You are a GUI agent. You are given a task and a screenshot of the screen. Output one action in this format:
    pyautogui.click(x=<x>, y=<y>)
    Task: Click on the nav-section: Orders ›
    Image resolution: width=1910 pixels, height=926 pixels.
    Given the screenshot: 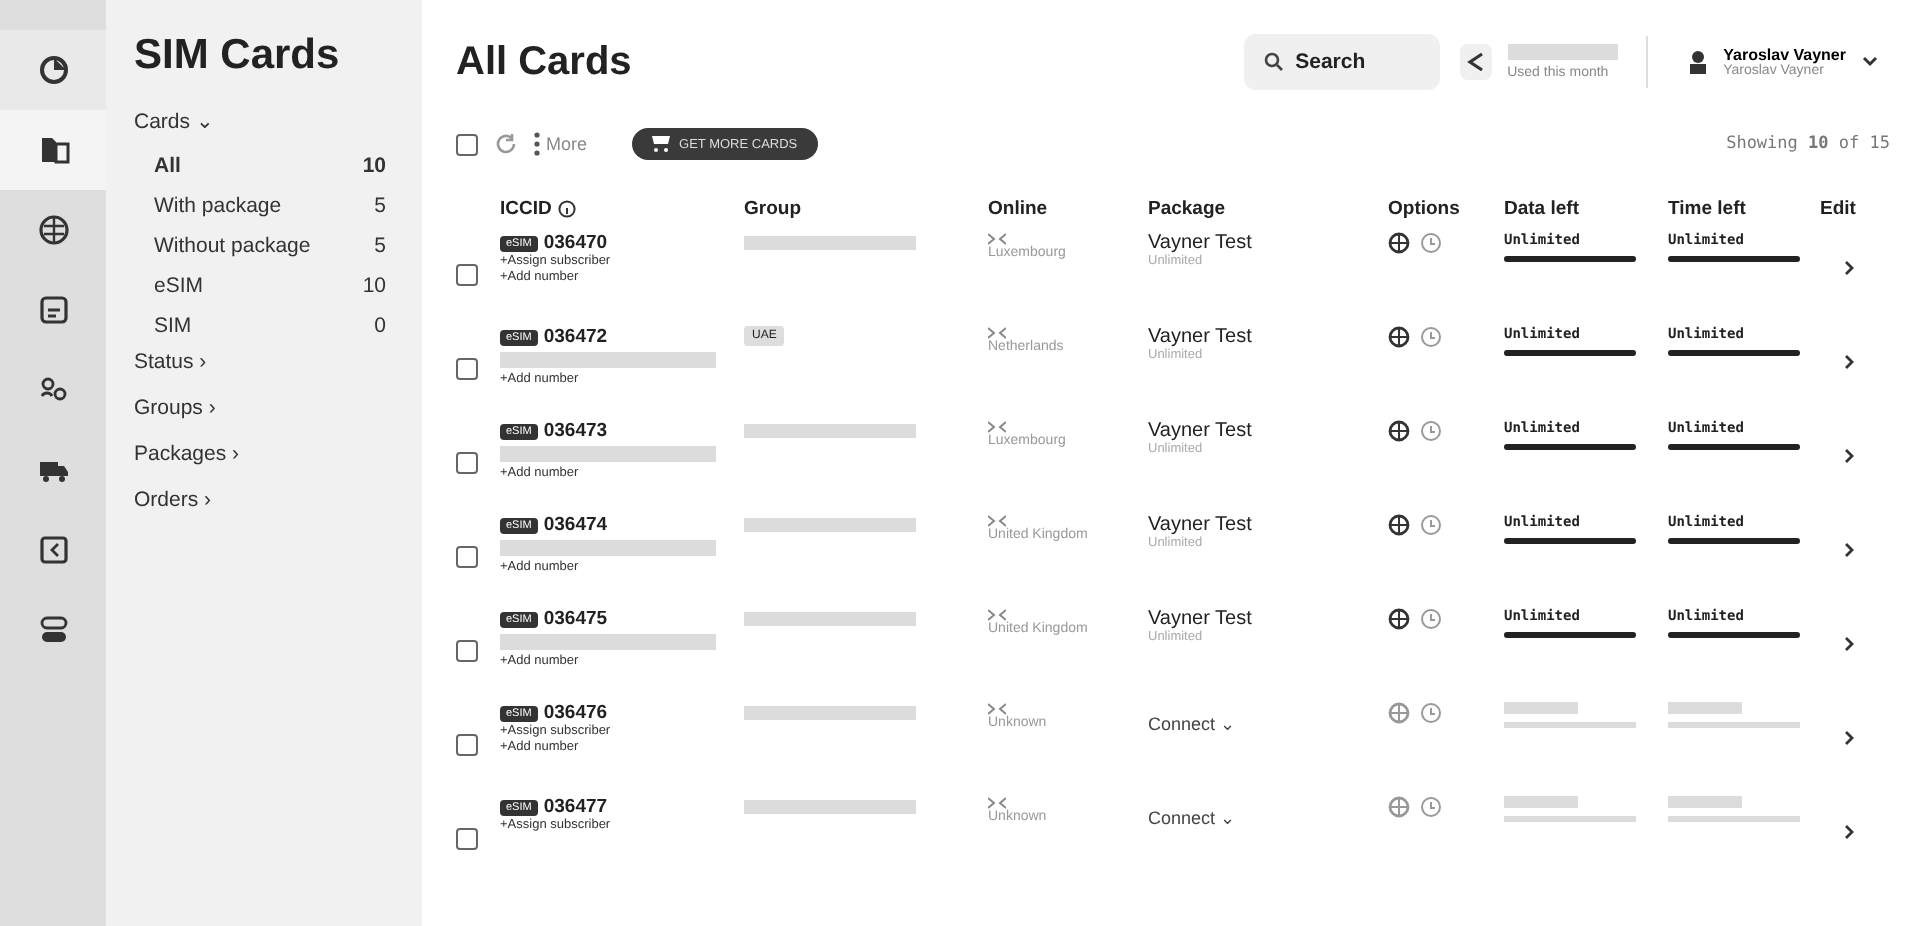 What is the action you would take?
    pyautogui.click(x=173, y=500)
    